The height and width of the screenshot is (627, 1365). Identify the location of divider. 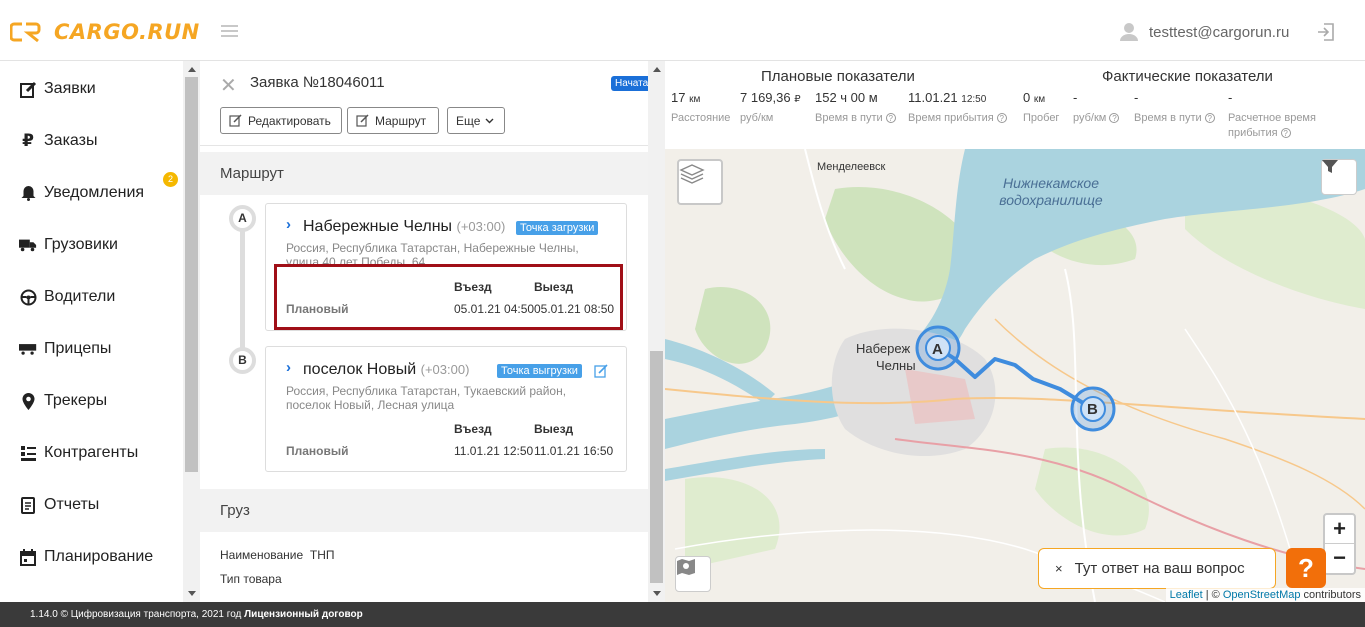
(424, 145).